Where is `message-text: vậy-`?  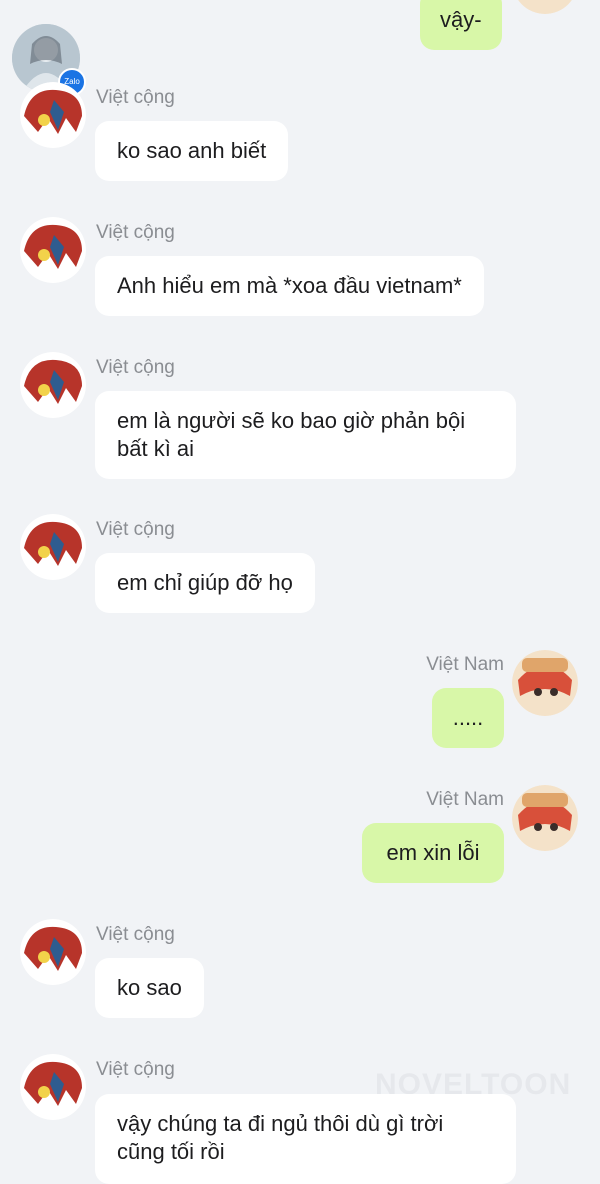 message-text: vậy- is located at coordinates (461, 19).